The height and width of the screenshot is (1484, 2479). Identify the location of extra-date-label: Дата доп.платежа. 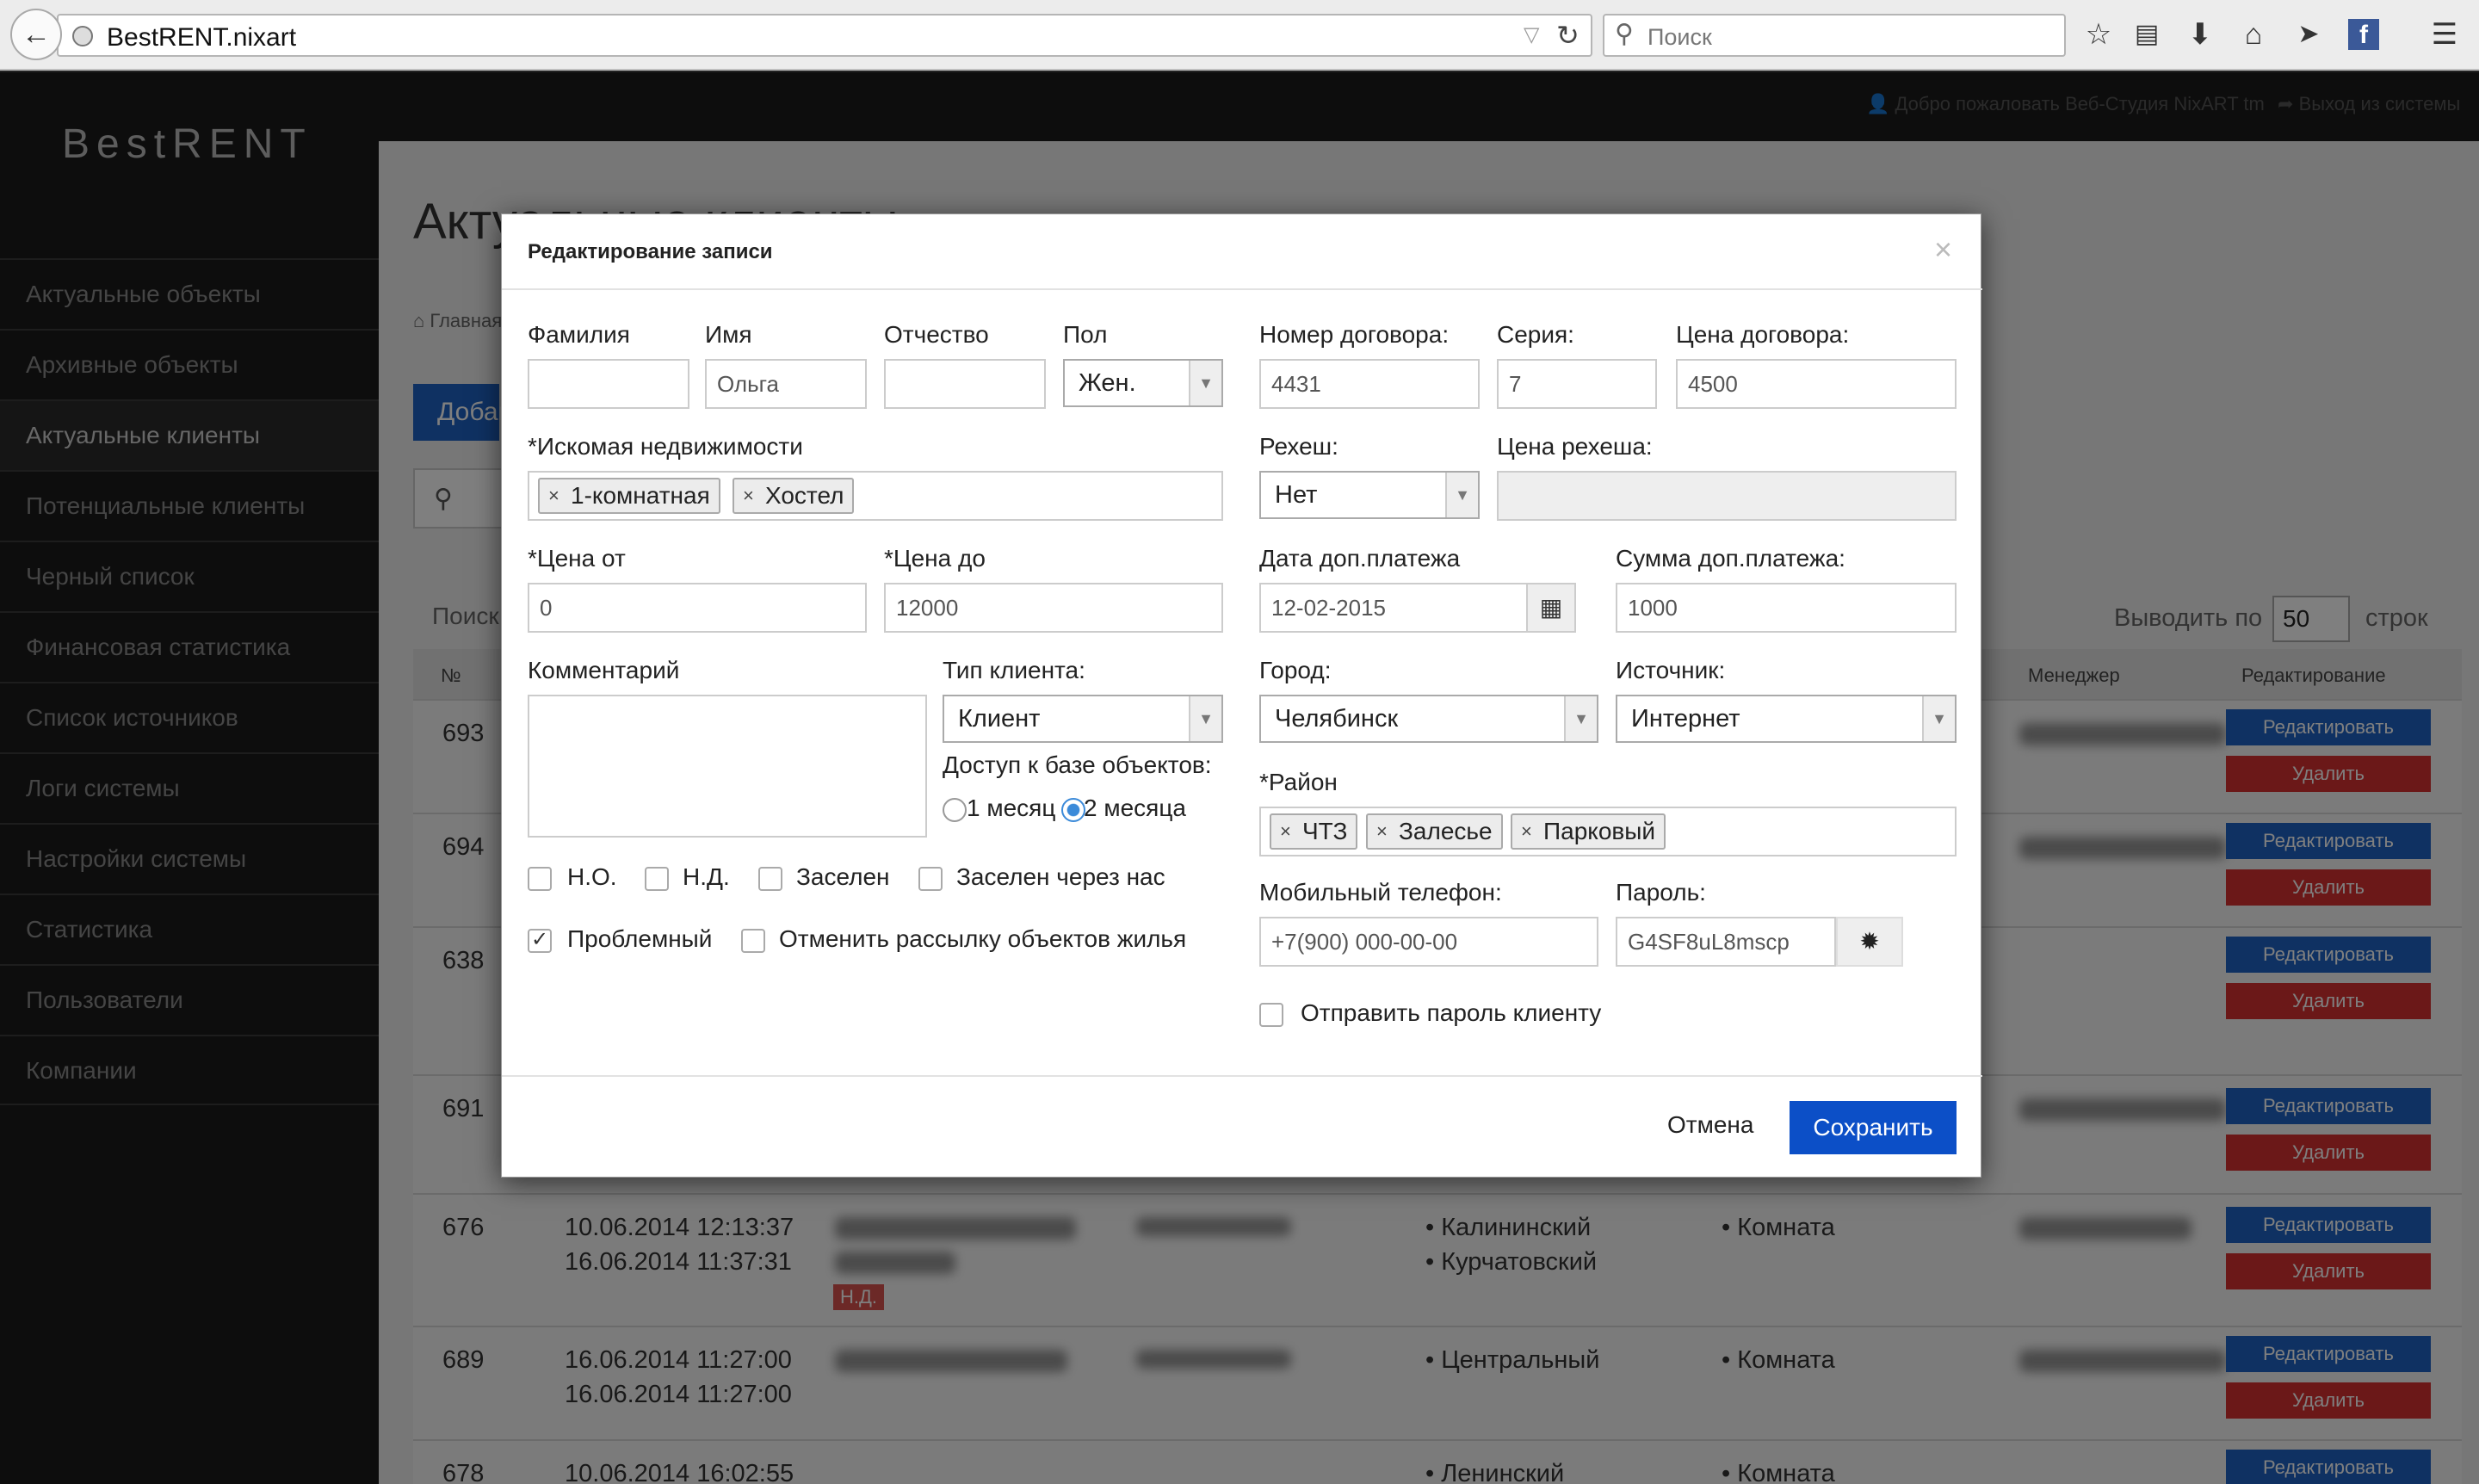
(1360, 558).